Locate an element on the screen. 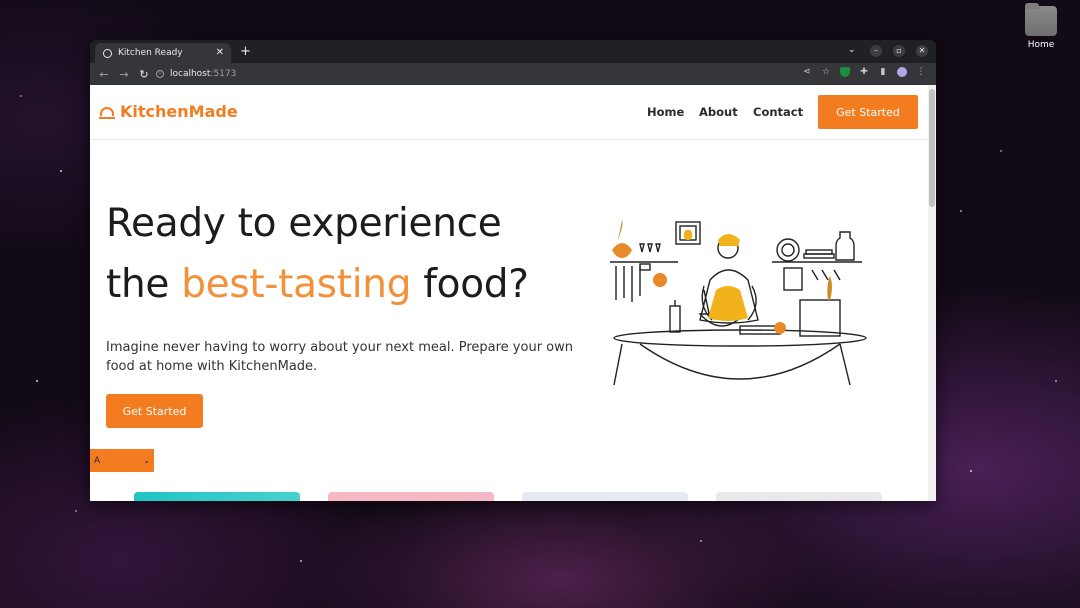  new-tab-icon: + is located at coordinates (245, 51).